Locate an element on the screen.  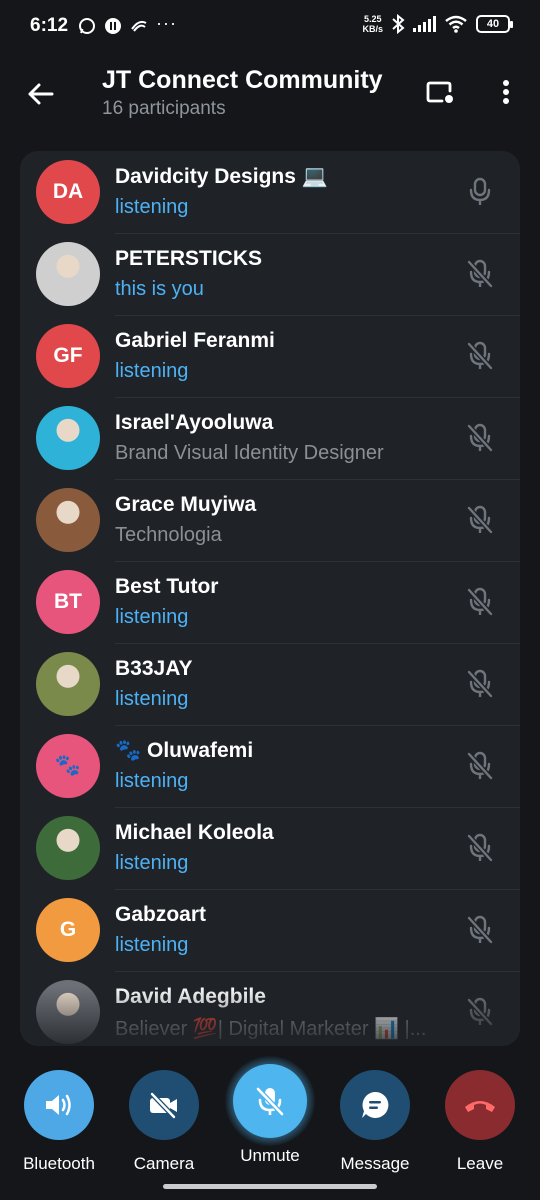
message-button-circle is located at coordinates (375, 1105).